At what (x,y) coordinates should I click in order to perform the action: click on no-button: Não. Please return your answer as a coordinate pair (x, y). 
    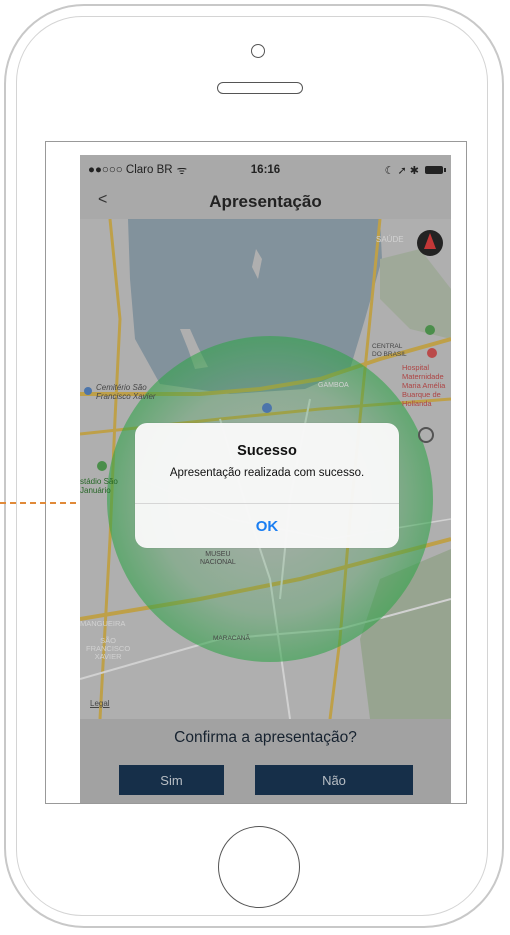
    Looking at the image, I should click on (334, 780).